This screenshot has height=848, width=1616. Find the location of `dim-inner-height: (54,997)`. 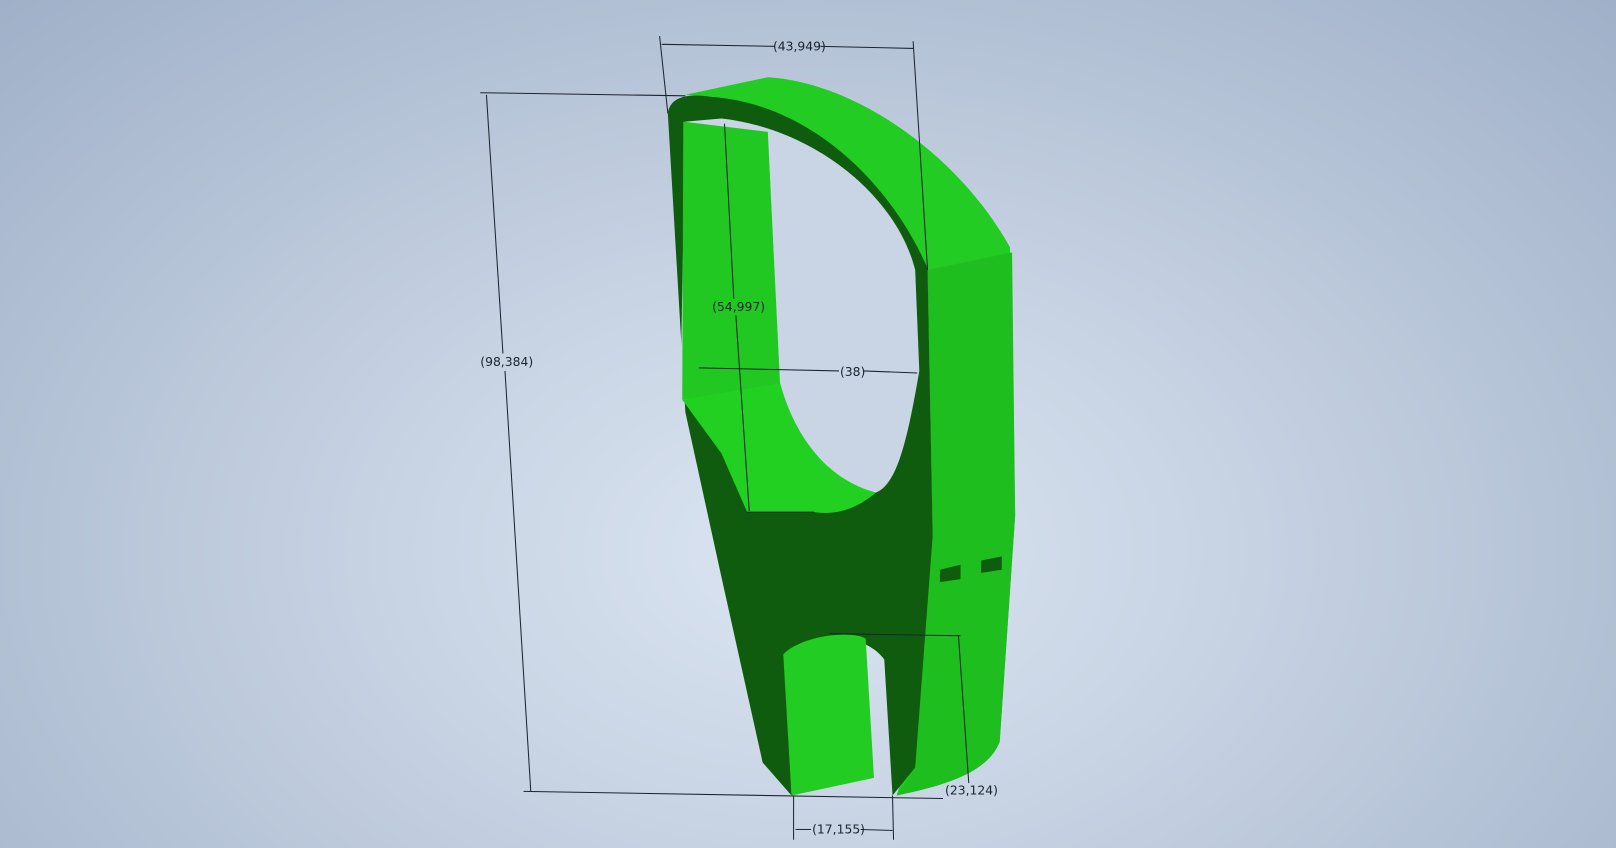

dim-inner-height: (54,997) is located at coordinates (738, 307).